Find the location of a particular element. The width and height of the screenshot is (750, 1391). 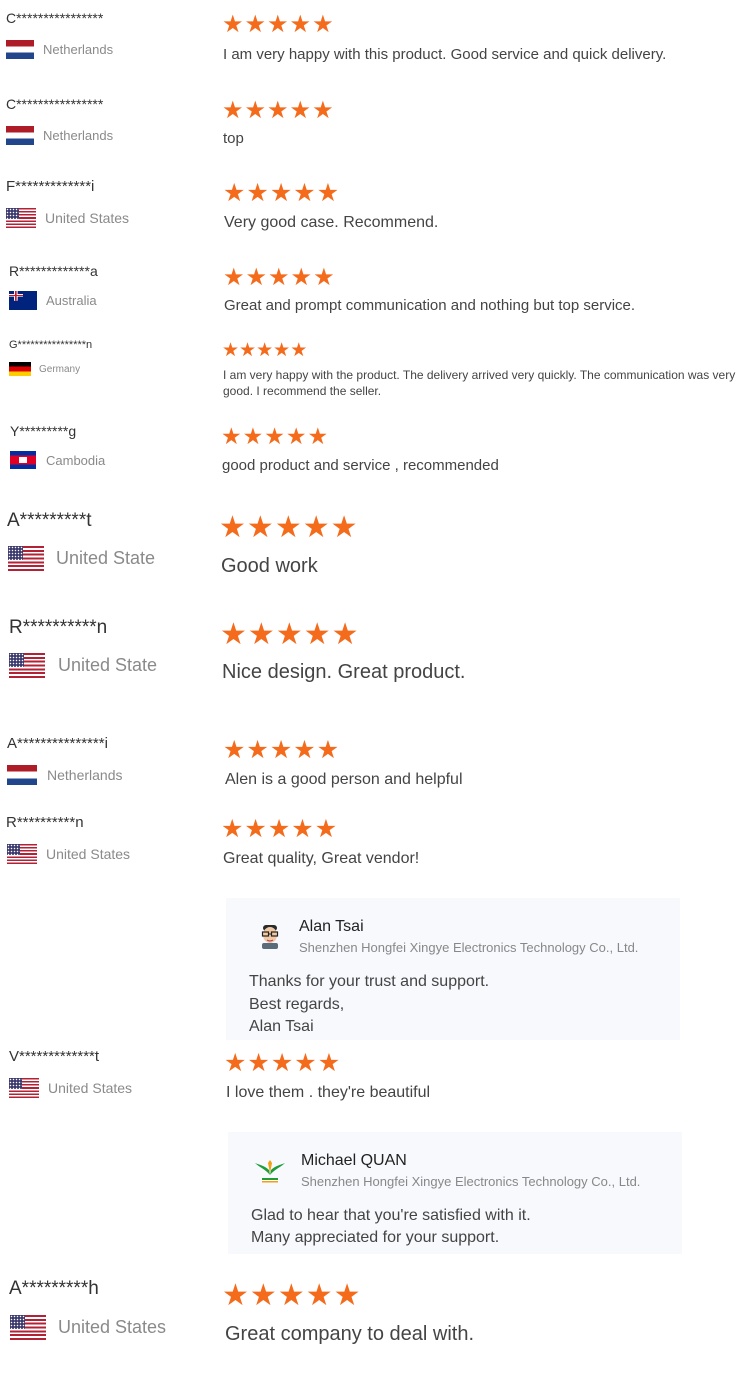

review-comment: top is located at coordinates (233, 138).